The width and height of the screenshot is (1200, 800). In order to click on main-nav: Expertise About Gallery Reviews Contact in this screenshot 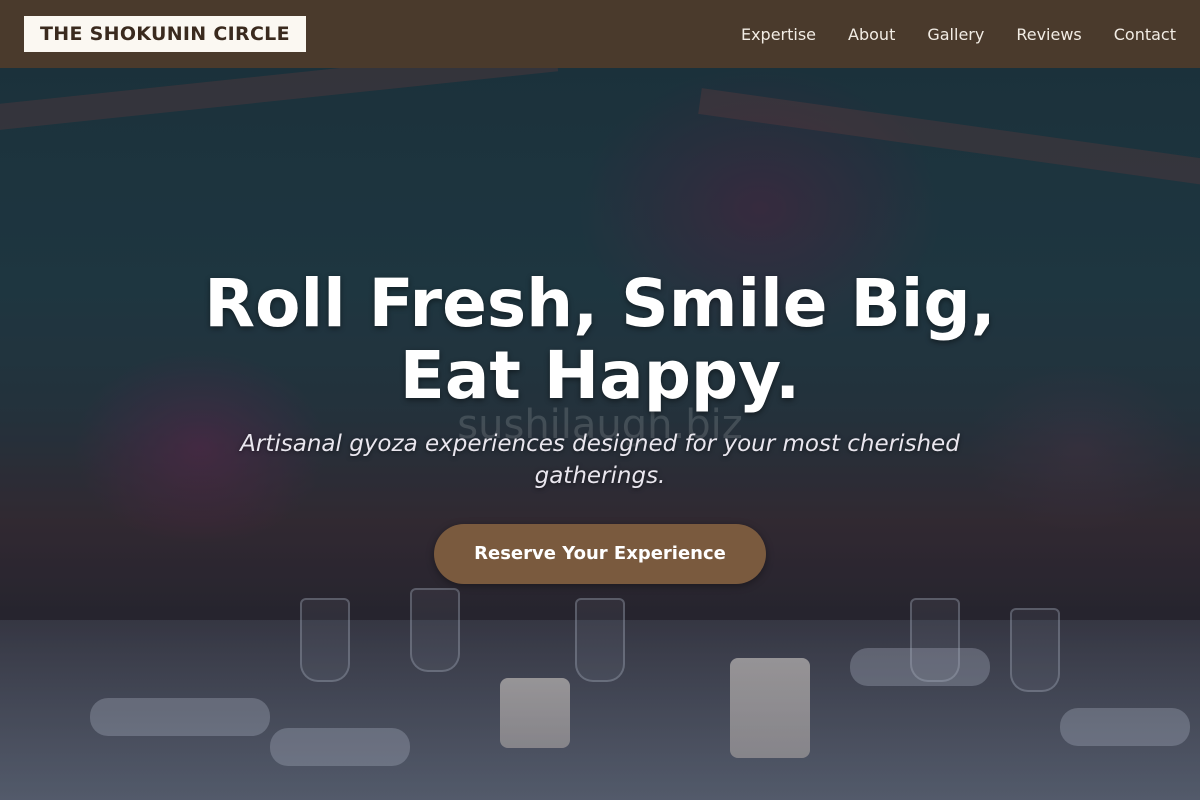, I will do `click(942, 34)`.